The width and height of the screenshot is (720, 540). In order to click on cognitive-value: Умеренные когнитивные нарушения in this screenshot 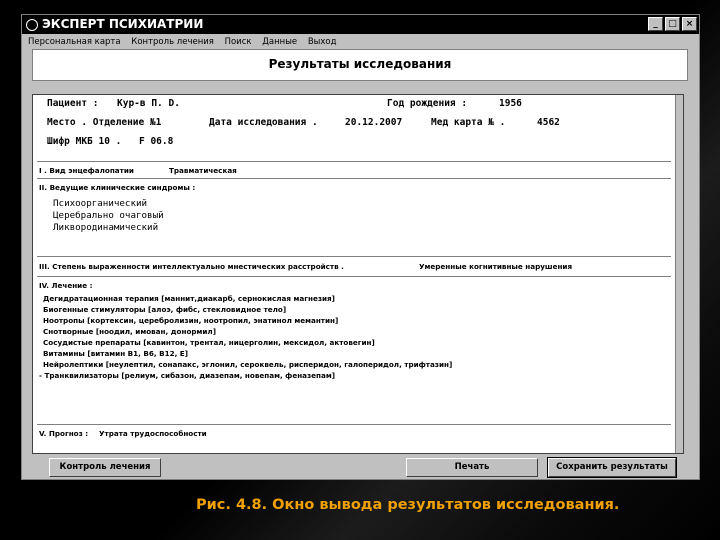, I will do `click(496, 266)`.